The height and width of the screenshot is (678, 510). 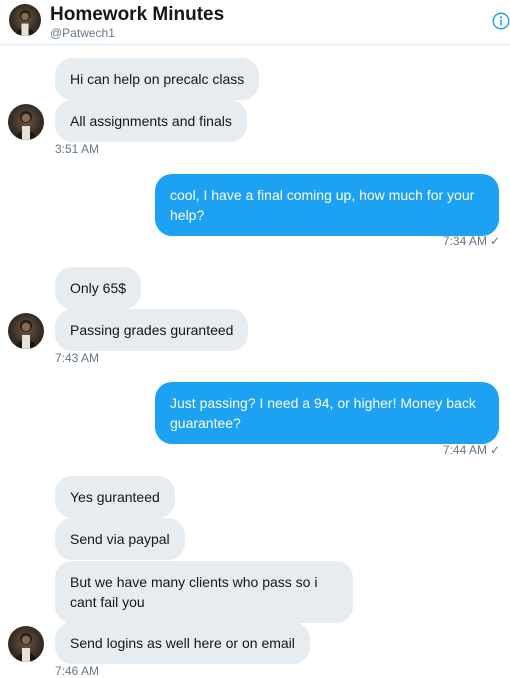 What do you see at coordinates (255, 22) in the screenshot?
I see `conversation-header: Homework Minutes @Patwech1` at bounding box center [255, 22].